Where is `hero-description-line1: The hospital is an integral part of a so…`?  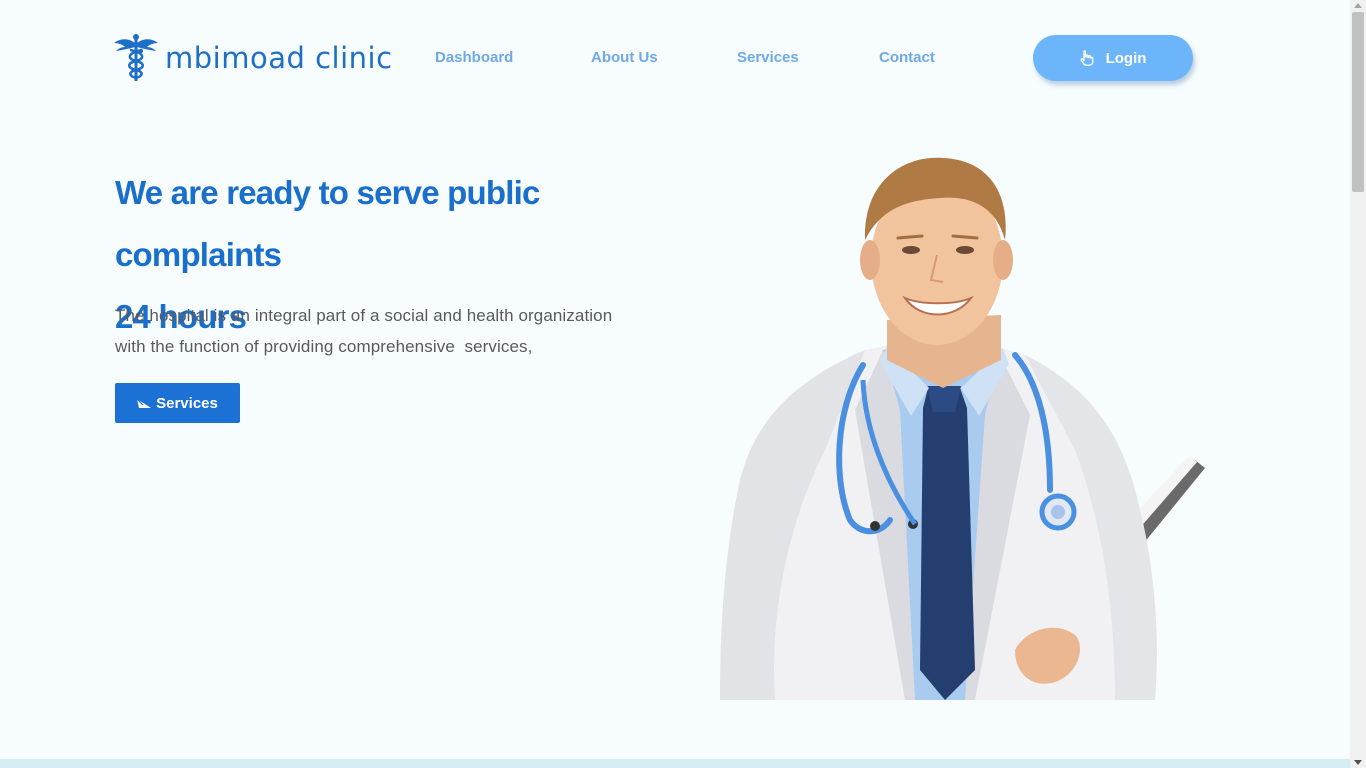
hero-description-line1: The hospital is an integral part of a so… is located at coordinates (364, 315).